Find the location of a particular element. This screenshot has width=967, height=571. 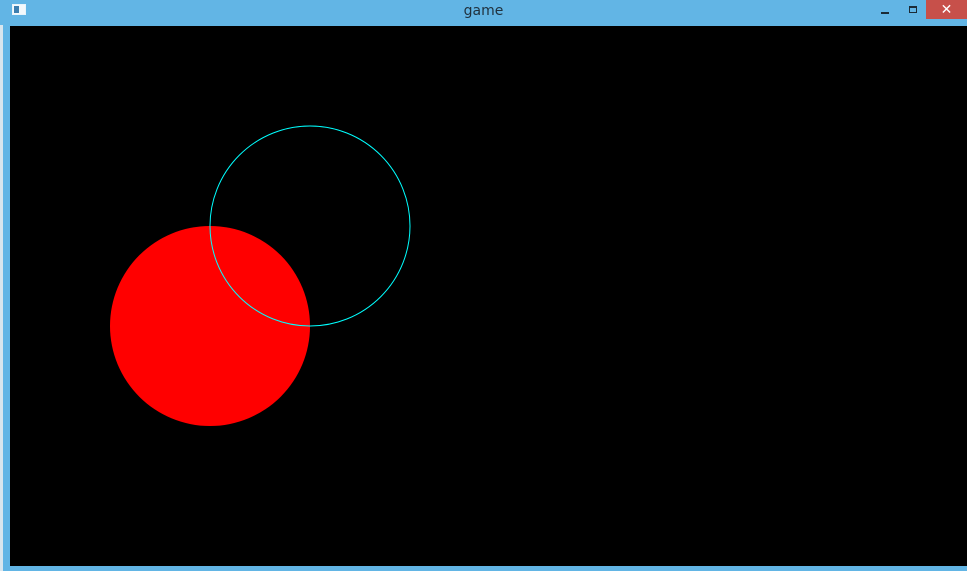

close-button: ✕ is located at coordinates (946, 9).